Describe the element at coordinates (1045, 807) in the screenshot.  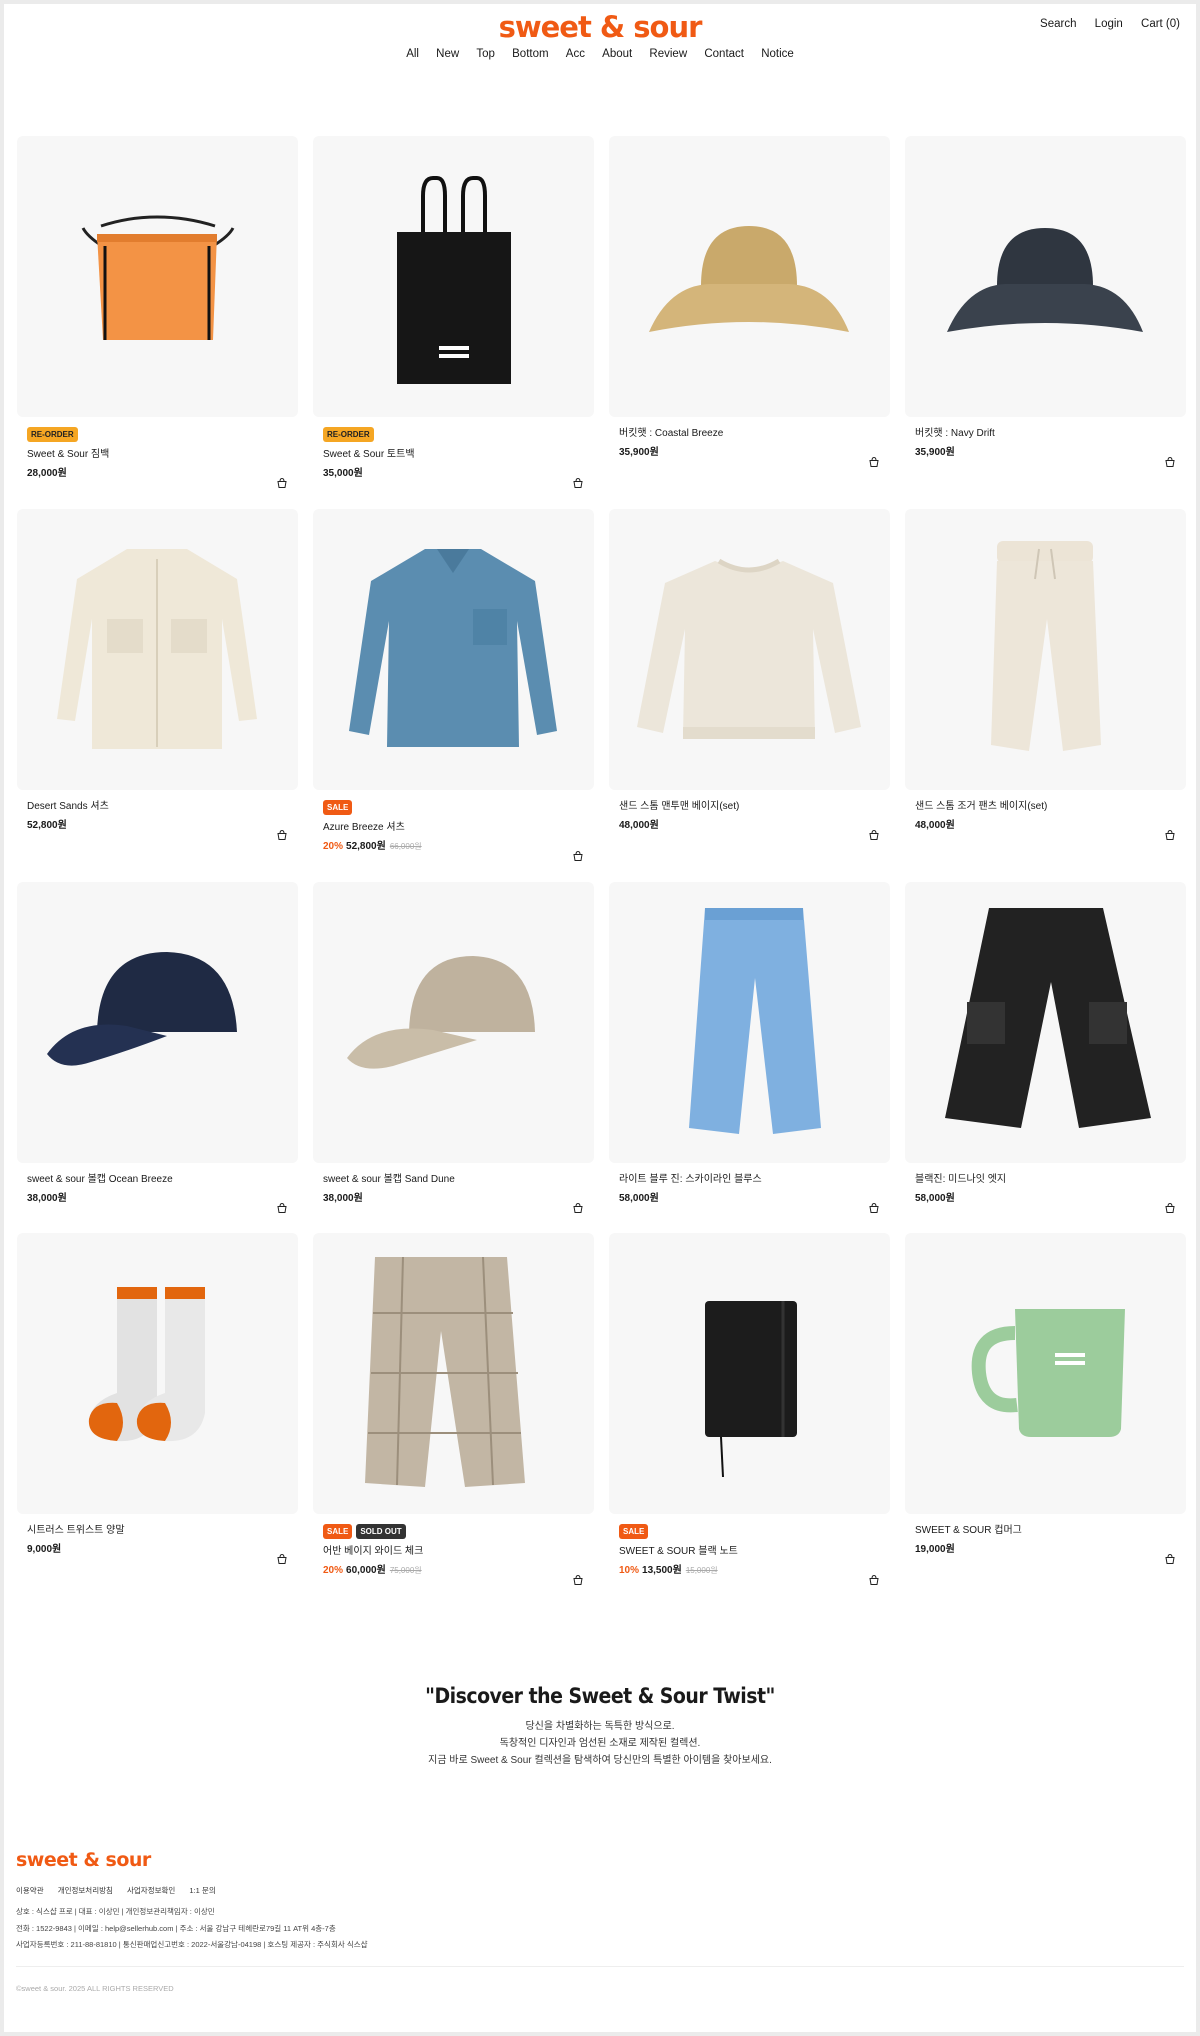
I see `product-name: 샌드 스톰 조거 팬츠 베이지(set)` at that location.